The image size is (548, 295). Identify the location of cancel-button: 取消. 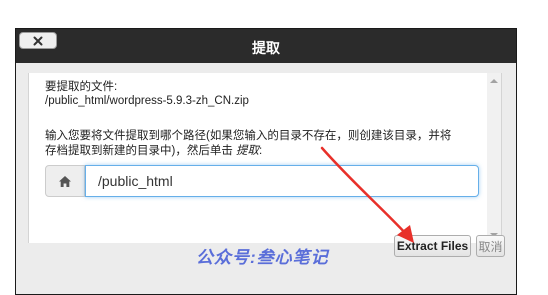
(490, 246).